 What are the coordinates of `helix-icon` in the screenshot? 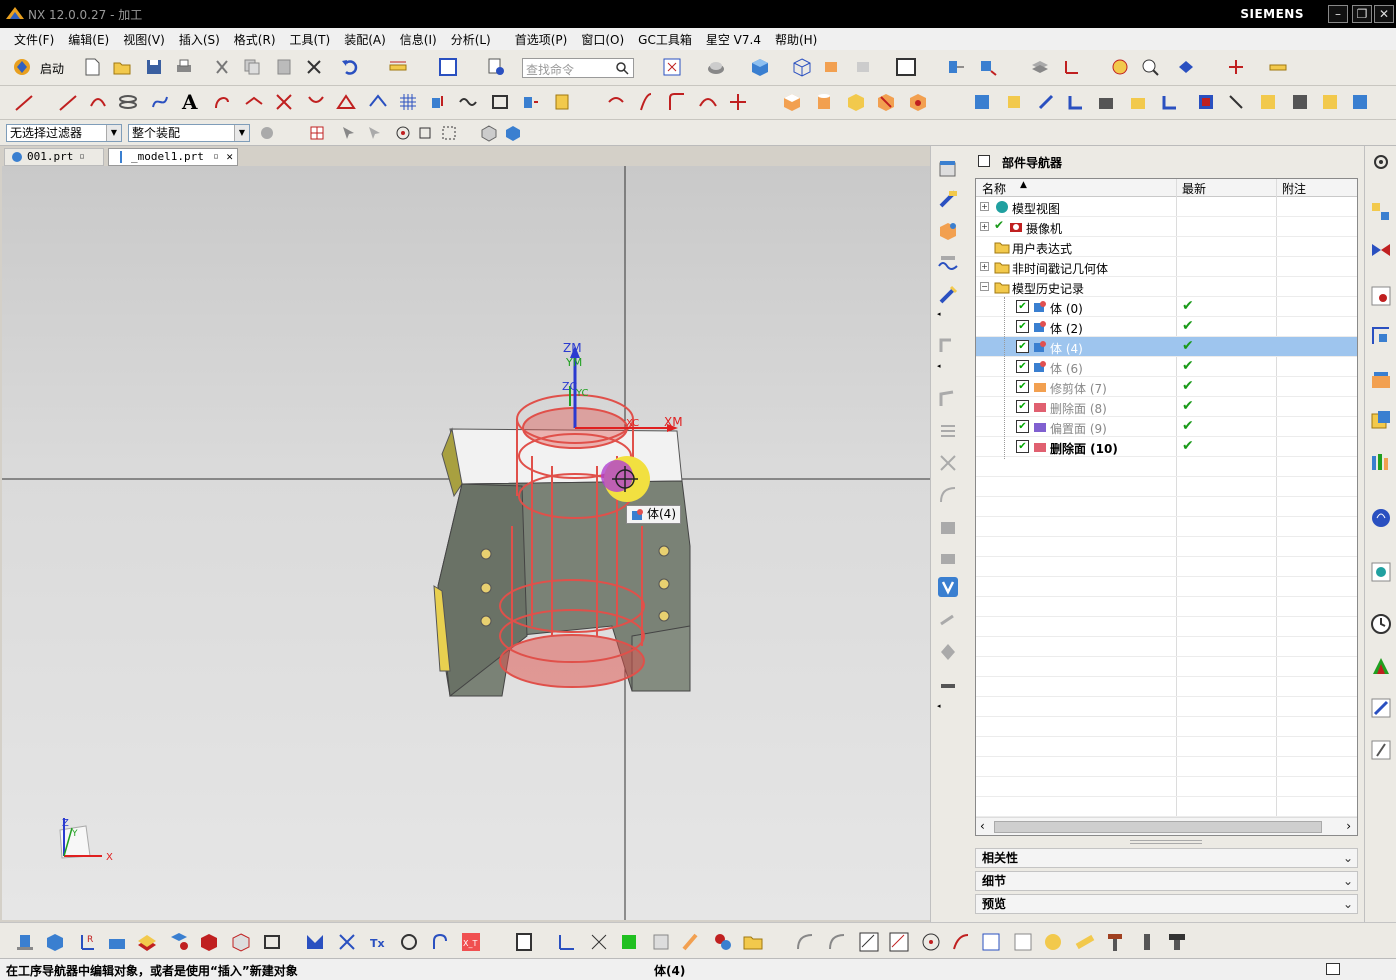 It's located at (128, 102).